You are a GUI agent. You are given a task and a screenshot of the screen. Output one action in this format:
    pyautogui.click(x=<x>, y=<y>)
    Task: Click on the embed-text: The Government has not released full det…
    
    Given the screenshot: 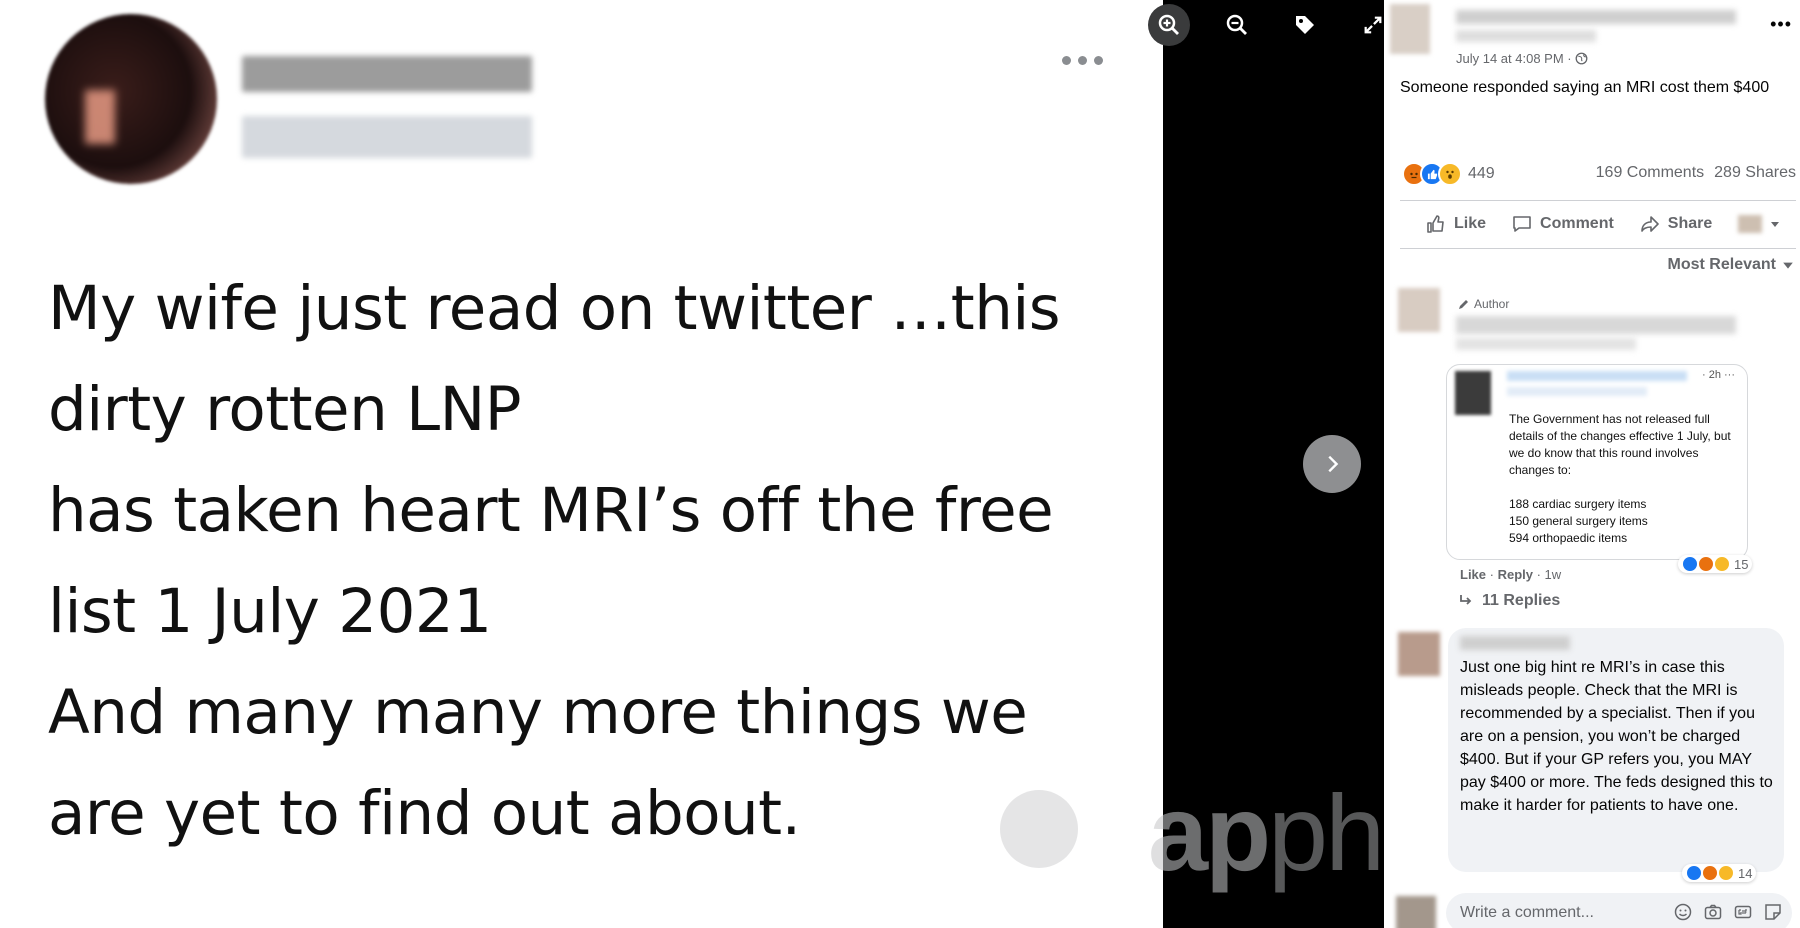 What is the action you would take?
    pyautogui.click(x=1624, y=479)
    